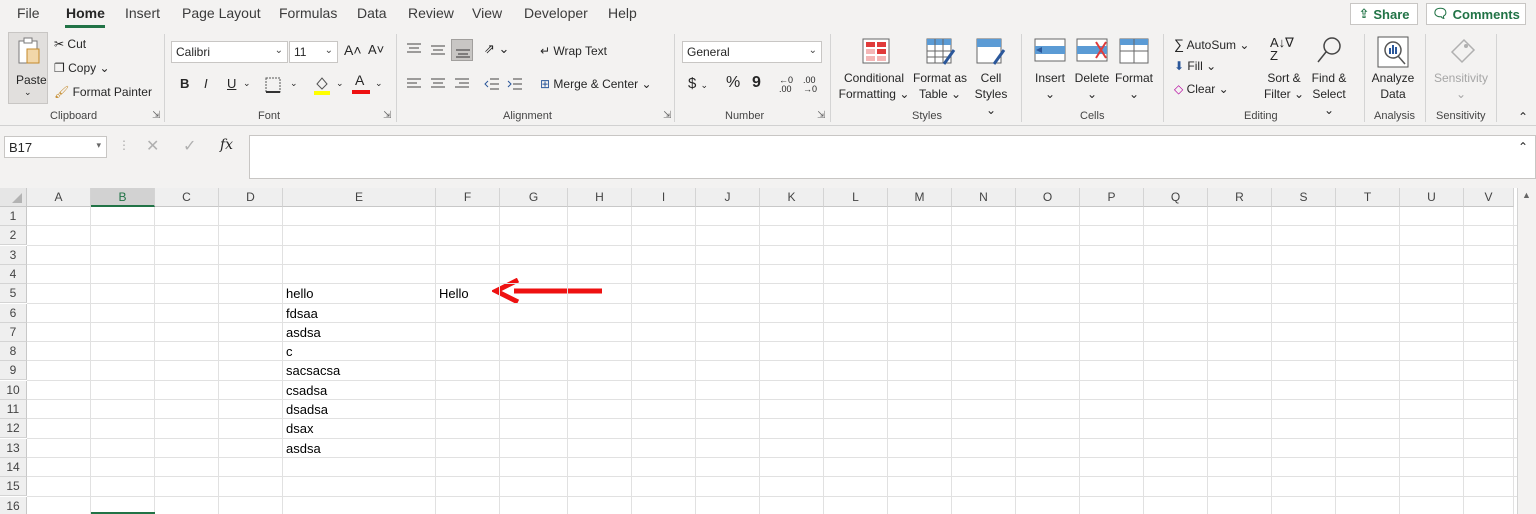  What do you see at coordinates (667, 115) in the screenshot?
I see `alignment-launcher-icon: ⇲` at bounding box center [667, 115].